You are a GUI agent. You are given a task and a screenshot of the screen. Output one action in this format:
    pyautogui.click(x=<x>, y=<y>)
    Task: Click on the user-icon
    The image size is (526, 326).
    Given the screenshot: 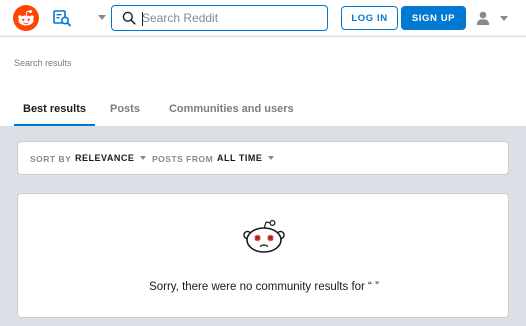 What is the action you would take?
    pyautogui.click(x=483, y=18)
    